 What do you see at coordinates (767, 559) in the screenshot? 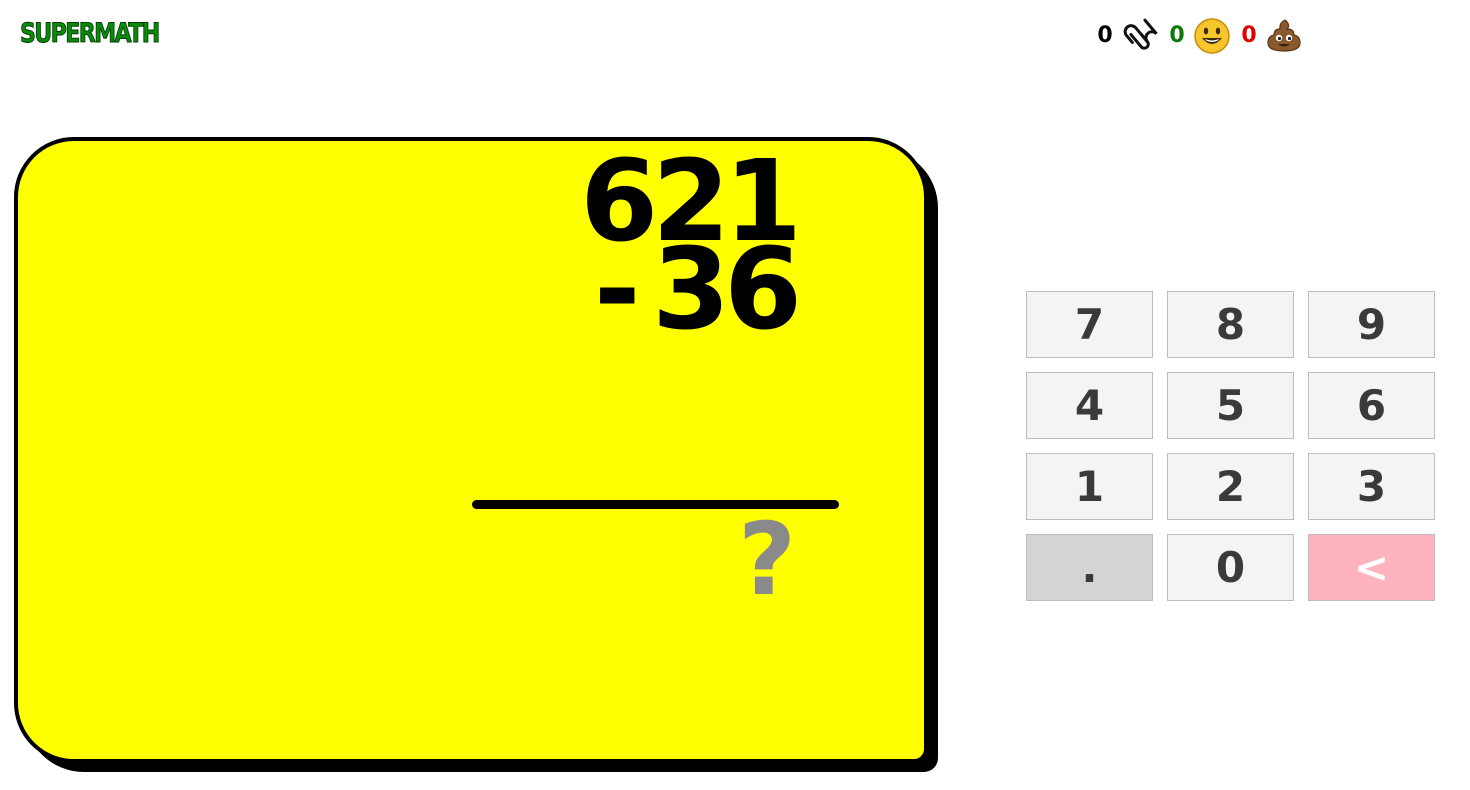
I see `answer-field: ?` at bounding box center [767, 559].